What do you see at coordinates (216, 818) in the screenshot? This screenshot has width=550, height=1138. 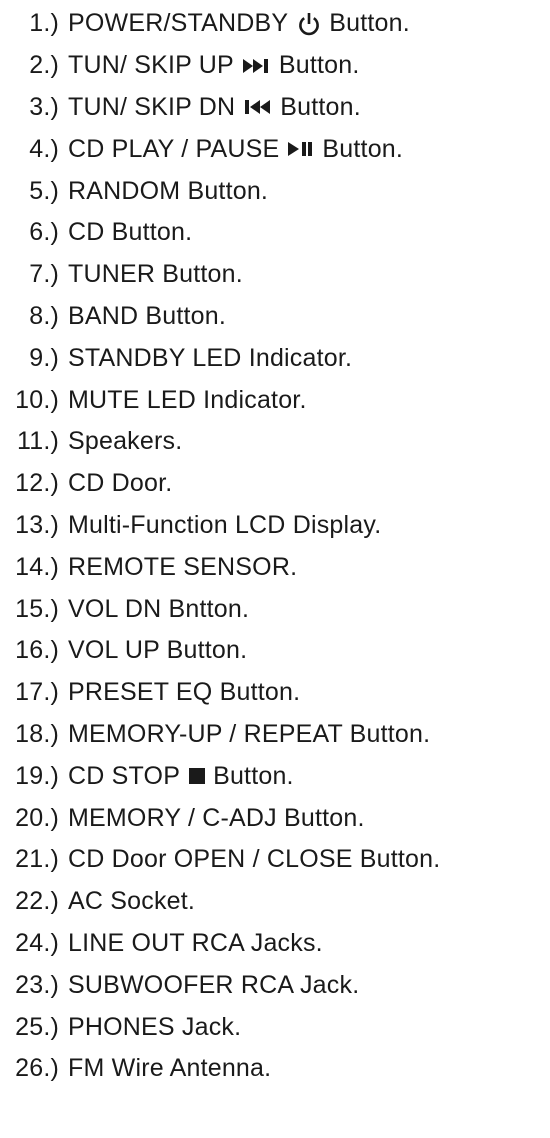 I see `item-description: MEMORY / C-ADJ Button.` at bounding box center [216, 818].